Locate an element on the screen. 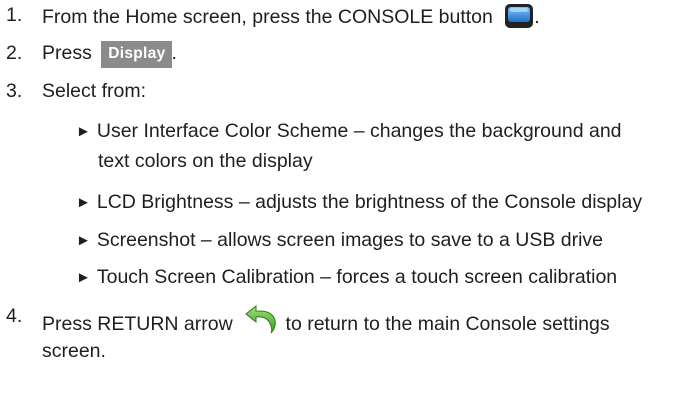 Image resolution: width=685 pixels, height=398 pixels. step-text: Select from: is located at coordinates (94, 91).